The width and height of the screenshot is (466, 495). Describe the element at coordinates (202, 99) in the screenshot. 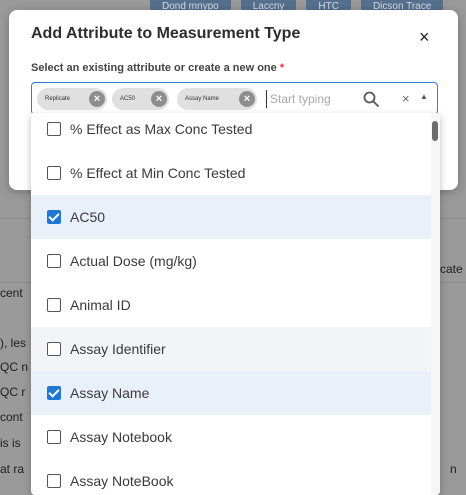

I see `chip-label: Assay Name` at that location.